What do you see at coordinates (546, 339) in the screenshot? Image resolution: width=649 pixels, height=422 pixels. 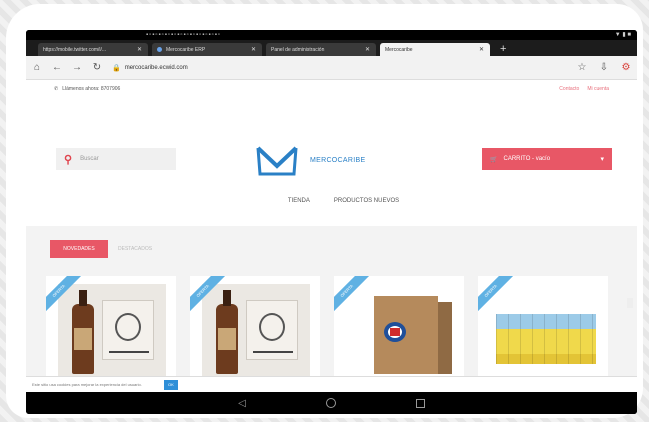 I see `cans-shape` at bounding box center [546, 339].